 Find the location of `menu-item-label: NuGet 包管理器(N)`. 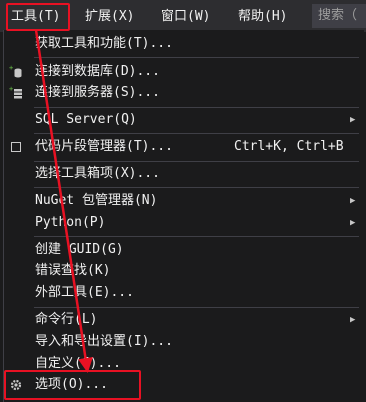

menu-item-label: NuGet 包管理器(N) is located at coordinates (96, 200).